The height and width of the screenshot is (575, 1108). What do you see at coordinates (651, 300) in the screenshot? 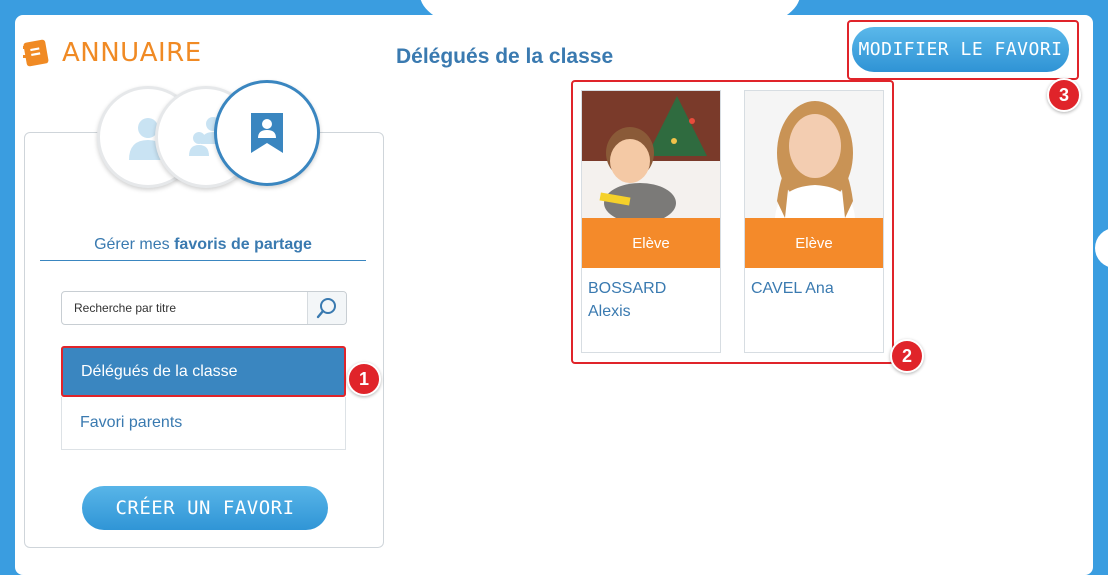
I see `member-name: BOSSARD Alexis` at bounding box center [651, 300].